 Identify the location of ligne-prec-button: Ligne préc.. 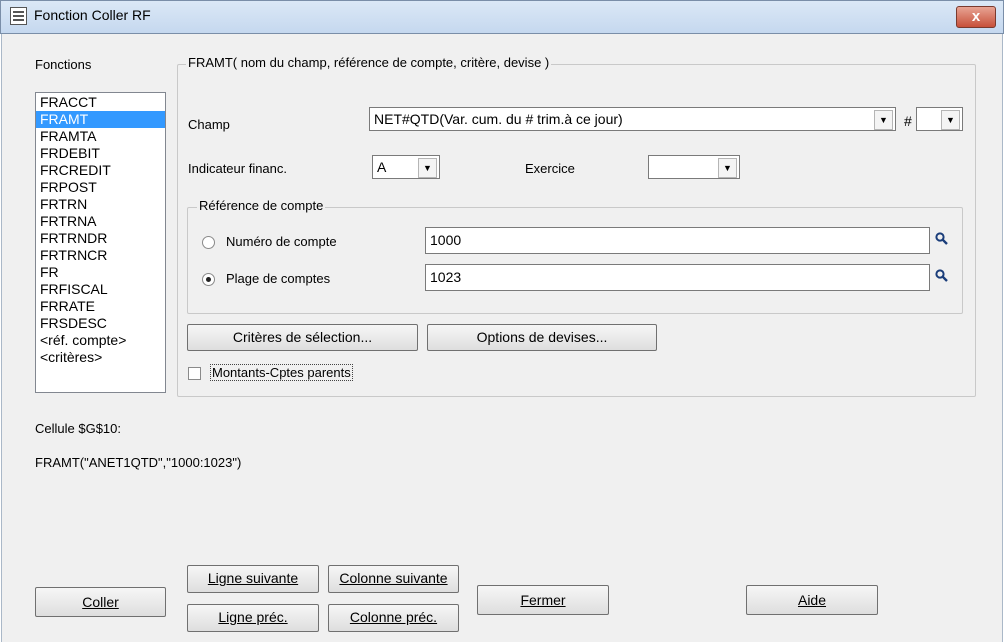
(253, 618).